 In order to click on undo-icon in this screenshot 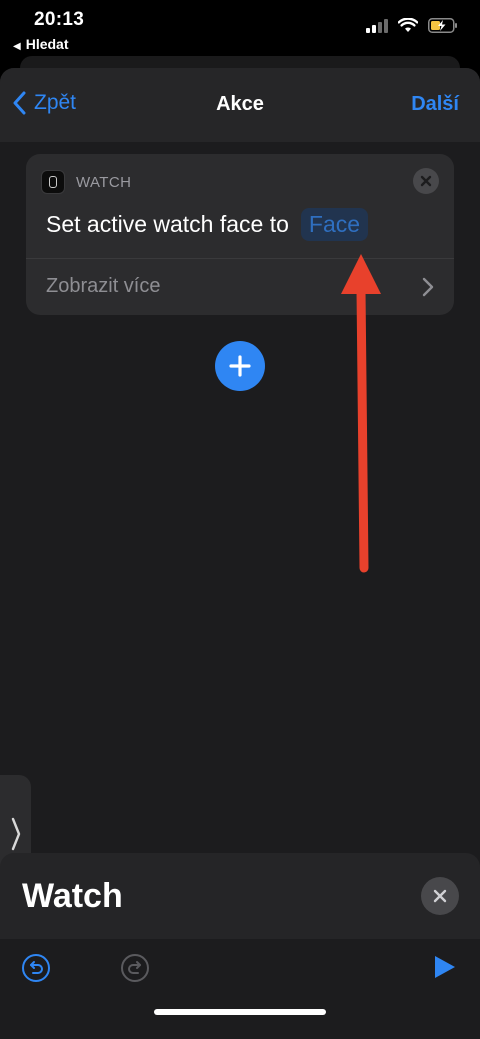, I will do `click(36, 968)`.